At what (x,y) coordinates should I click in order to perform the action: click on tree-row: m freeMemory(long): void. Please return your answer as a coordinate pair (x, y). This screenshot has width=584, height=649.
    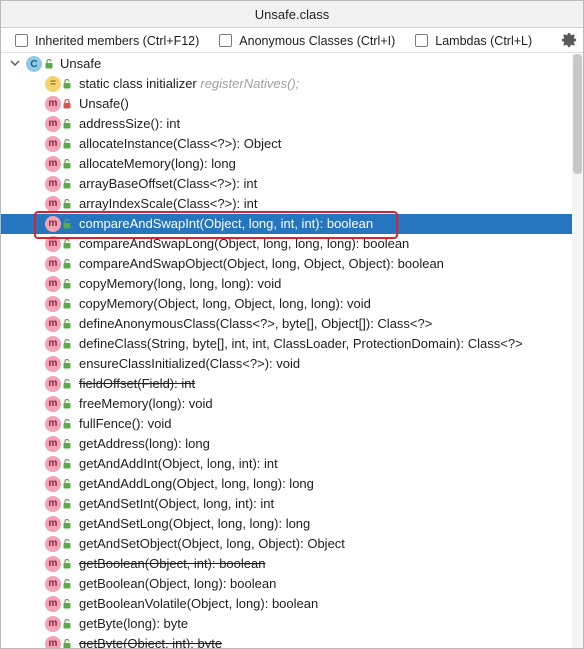
    Looking at the image, I should click on (287, 404).